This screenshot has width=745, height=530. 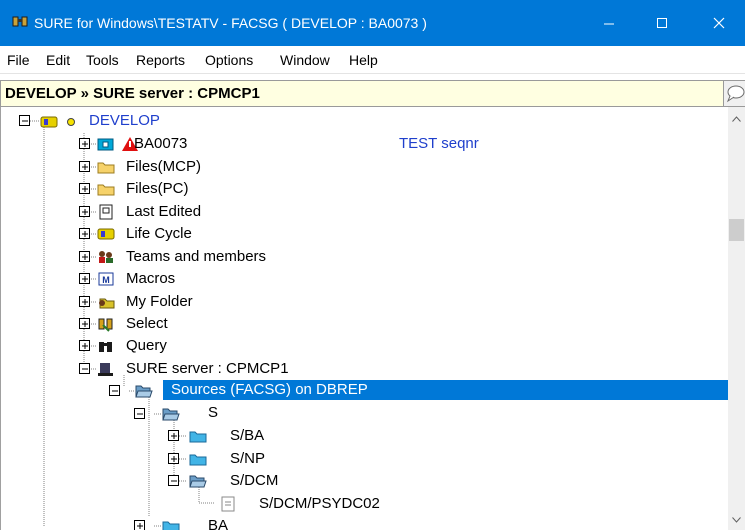 I want to click on scrollbar-thumb, so click(x=736, y=230).